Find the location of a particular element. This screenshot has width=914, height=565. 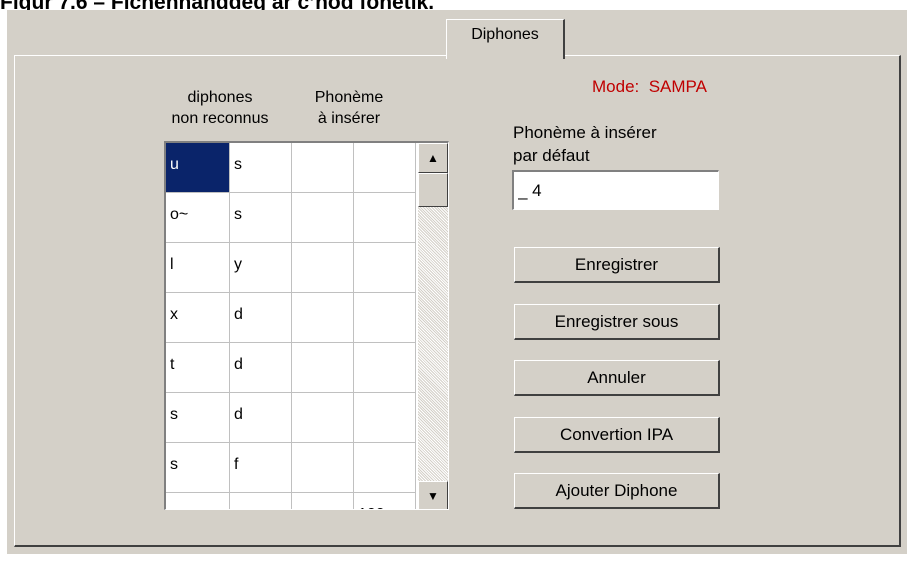

save-as-button: Enregistrer sous is located at coordinates (617, 322).